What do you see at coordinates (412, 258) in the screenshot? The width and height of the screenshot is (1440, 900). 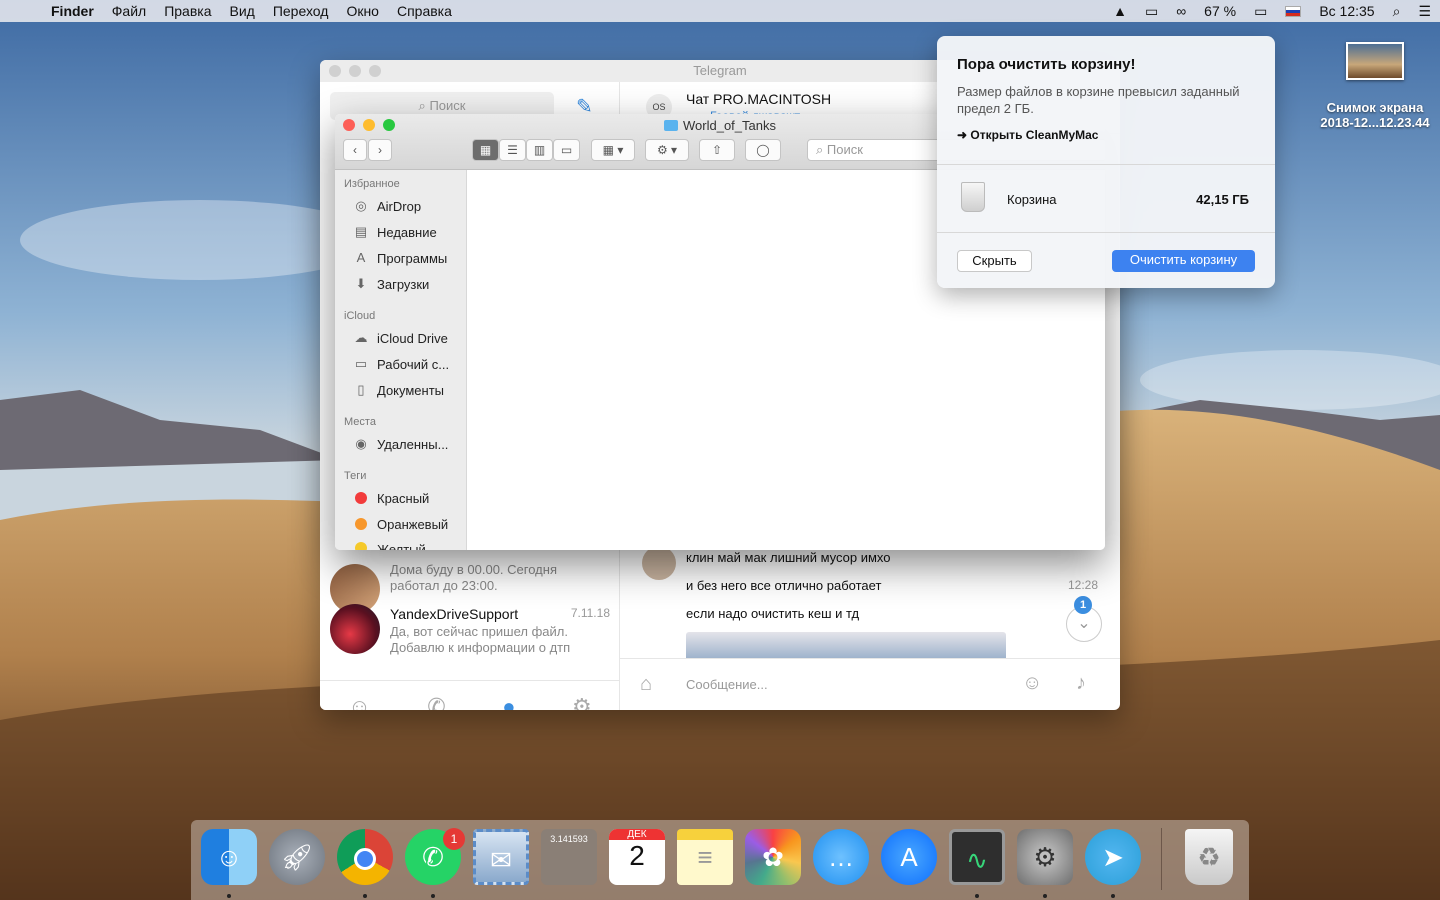 I see `sidebar-item-label: Программы` at bounding box center [412, 258].